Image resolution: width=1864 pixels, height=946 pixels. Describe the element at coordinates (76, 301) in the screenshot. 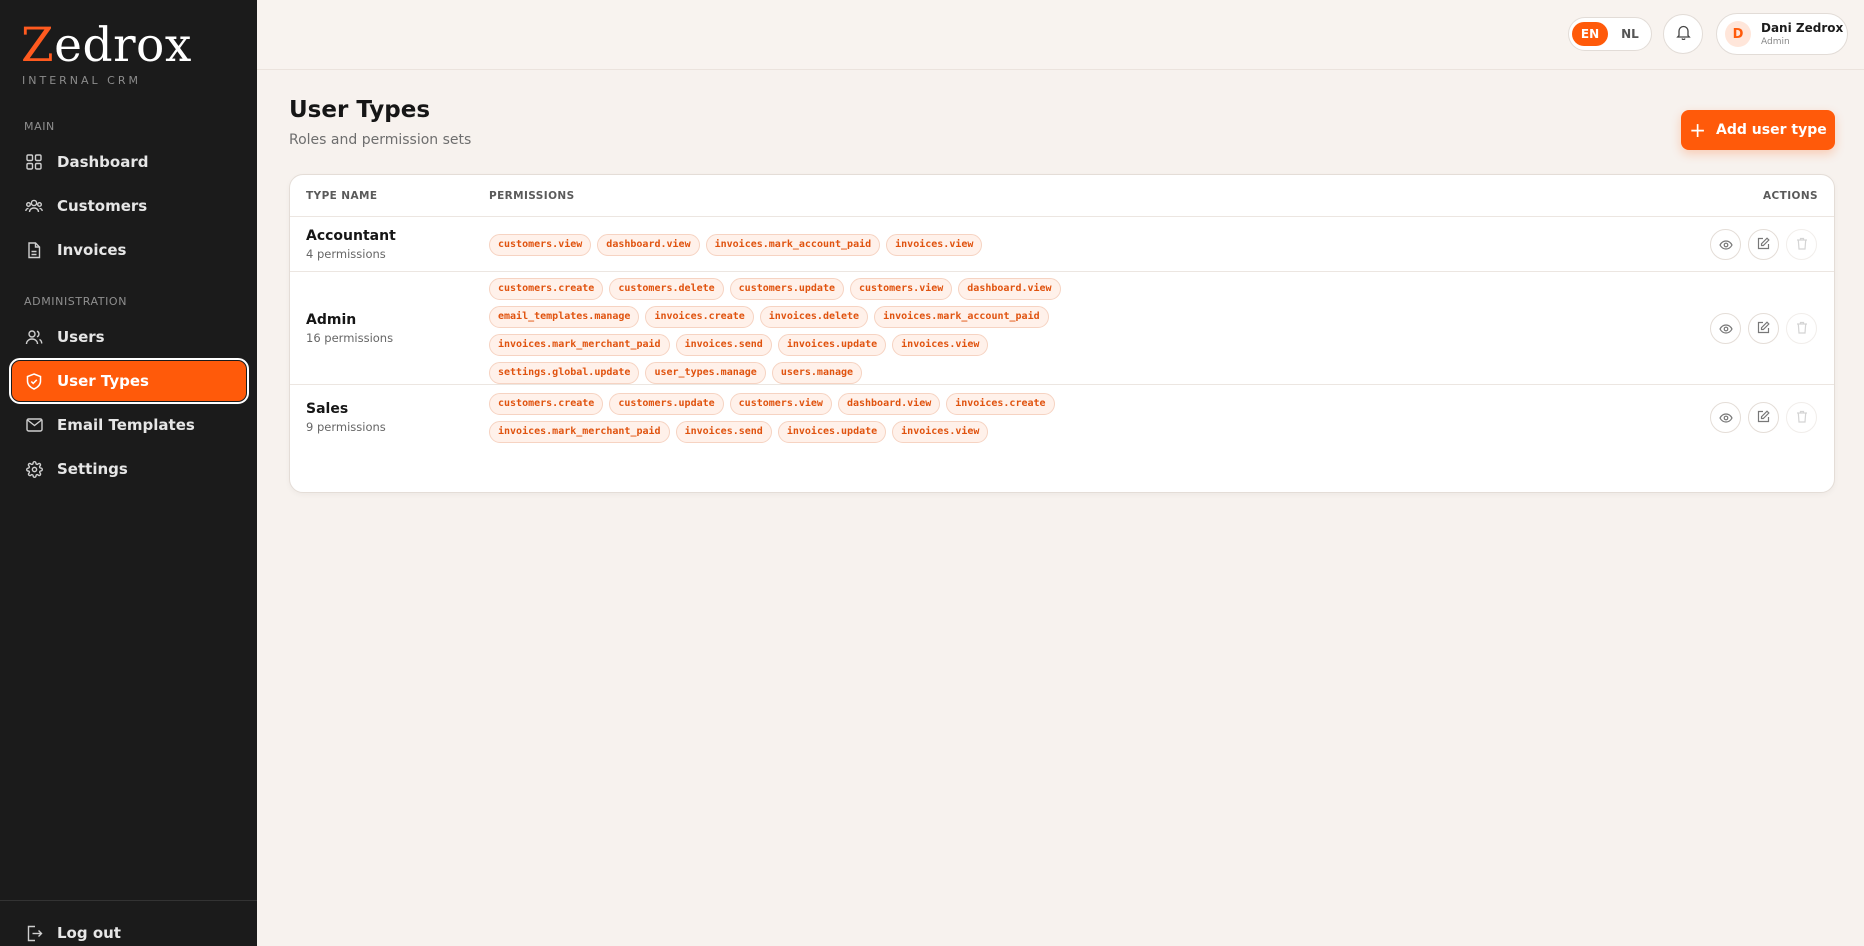

I see `section-label-administration: ADMINISTRATION` at that location.